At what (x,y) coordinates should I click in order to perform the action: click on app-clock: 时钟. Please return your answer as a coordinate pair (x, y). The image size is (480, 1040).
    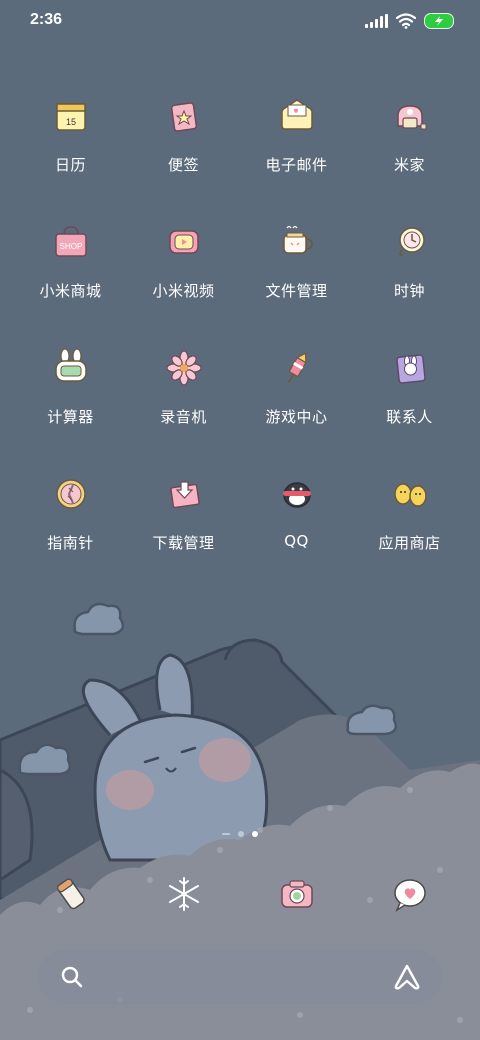
    Looking at the image, I should click on (409, 277).